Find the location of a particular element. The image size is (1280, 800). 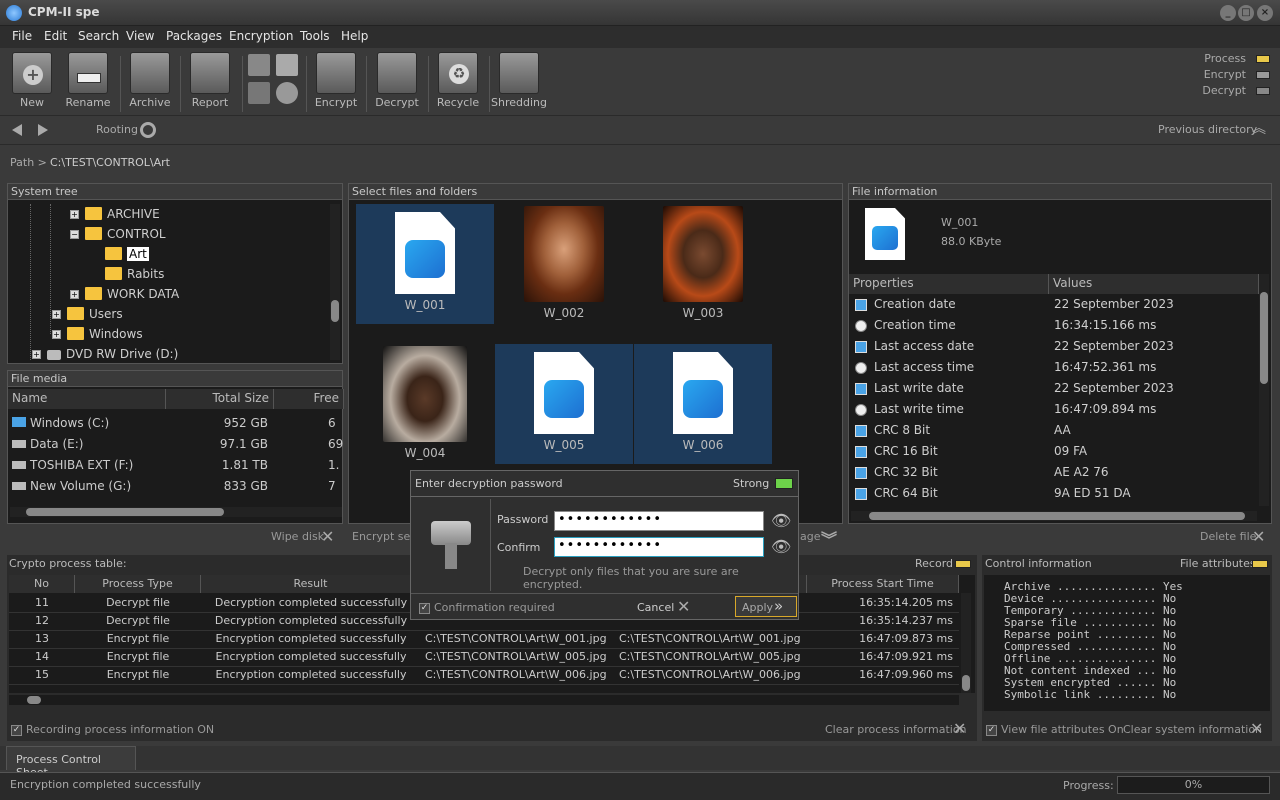

tree-item-label: Users is located at coordinates (106, 314).